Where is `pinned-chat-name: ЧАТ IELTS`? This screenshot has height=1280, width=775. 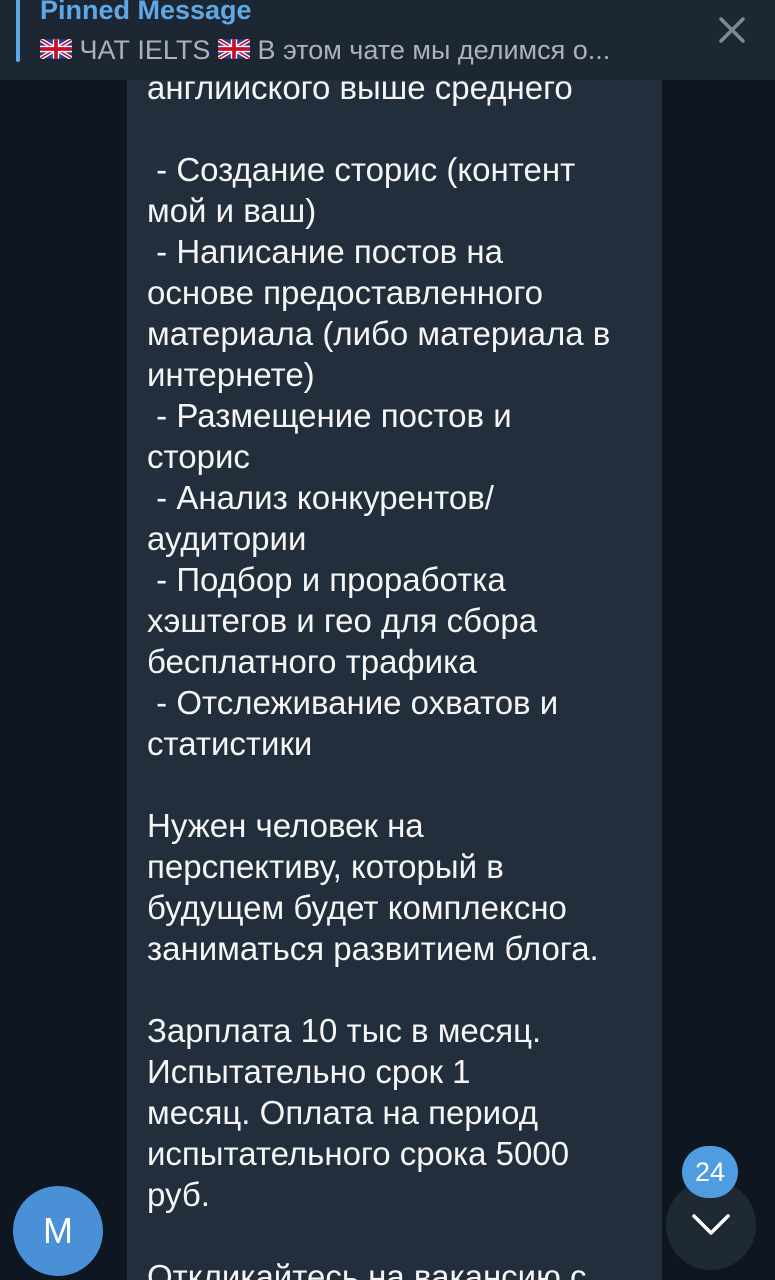
pinned-chat-name: ЧАТ IELTS is located at coordinates (145, 50).